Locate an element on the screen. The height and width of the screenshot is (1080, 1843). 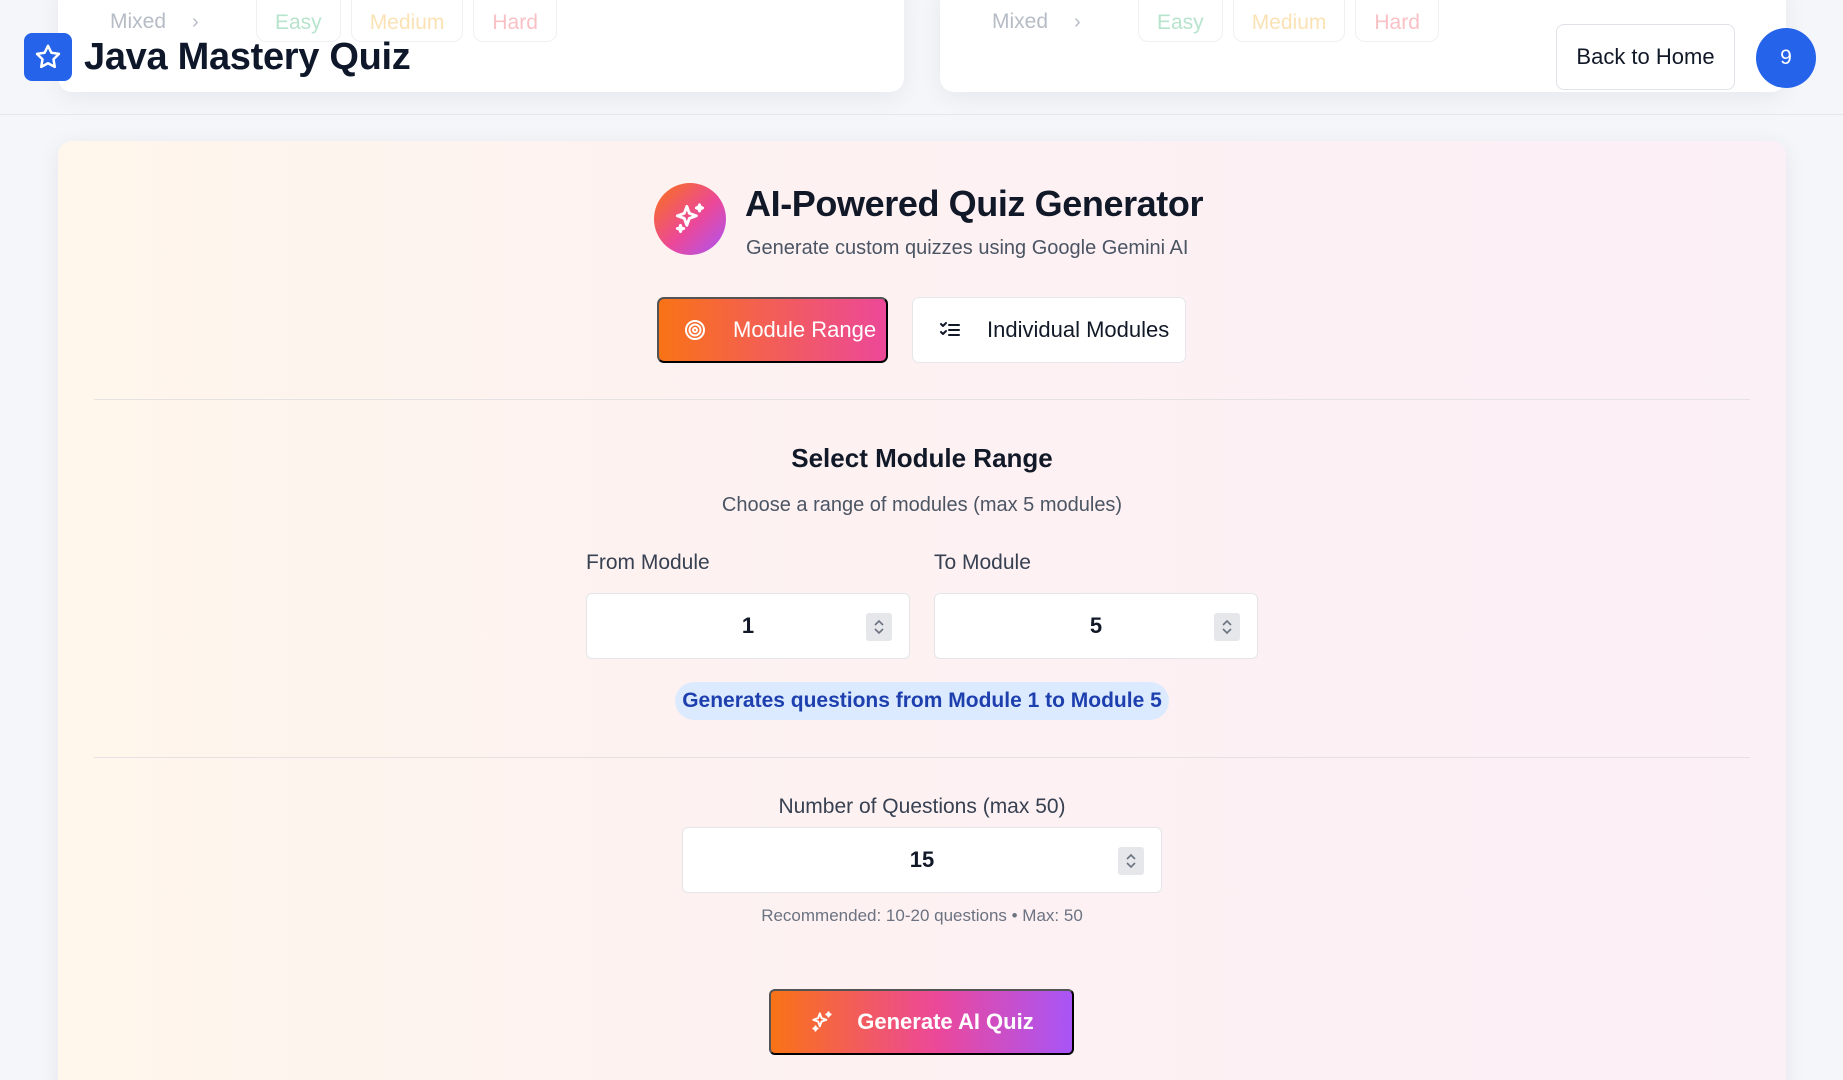
avatar: 9 is located at coordinates (1786, 58).